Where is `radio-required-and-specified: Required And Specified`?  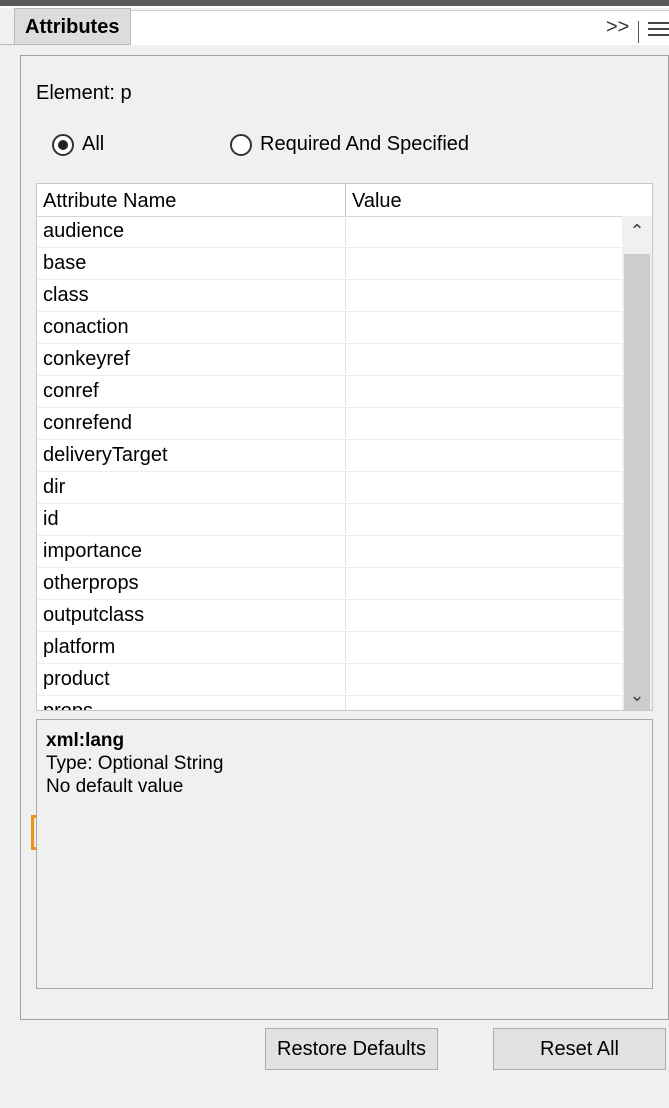 radio-required-and-specified: Required And Specified is located at coordinates (349, 144).